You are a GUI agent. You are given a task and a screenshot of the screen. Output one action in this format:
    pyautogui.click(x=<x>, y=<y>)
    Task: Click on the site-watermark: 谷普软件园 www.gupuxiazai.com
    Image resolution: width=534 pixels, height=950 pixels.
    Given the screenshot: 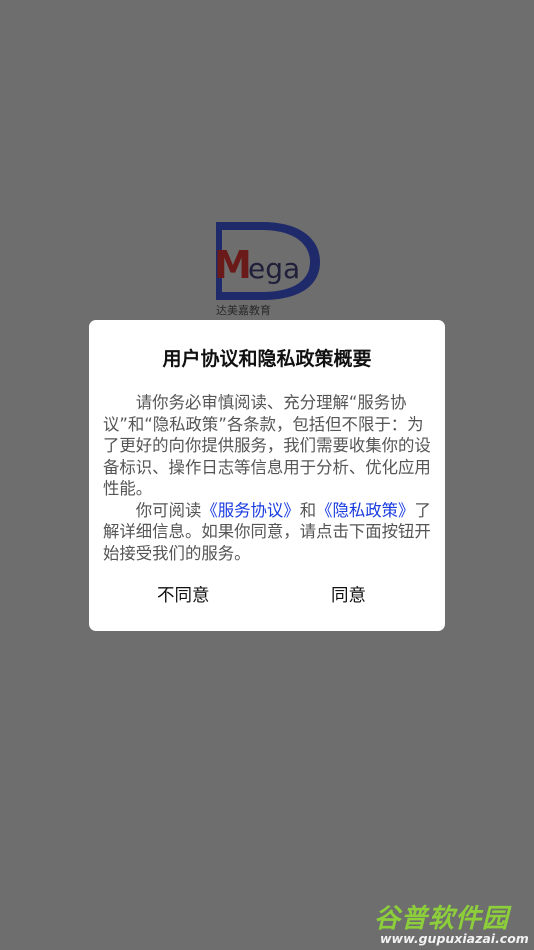 What is the action you would take?
    pyautogui.click(x=454, y=924)
    